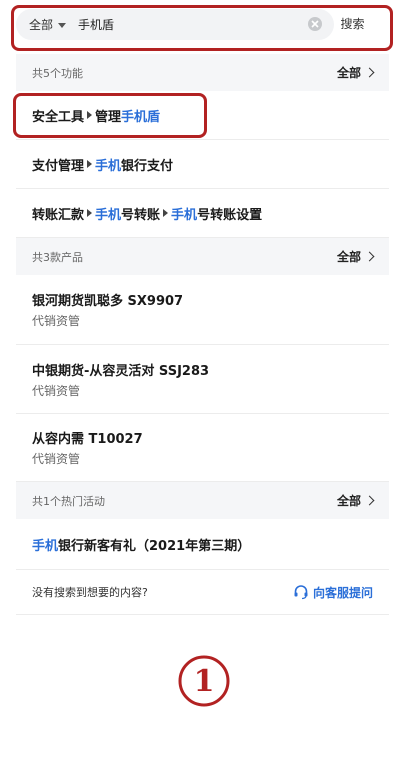 The width and height of the screenshot is (405, 757). Describe the element at coordinates (202, 592) in the screenshot. I see `help-footer: 没有搜索到想要的内容? 向客服提问` at that location.